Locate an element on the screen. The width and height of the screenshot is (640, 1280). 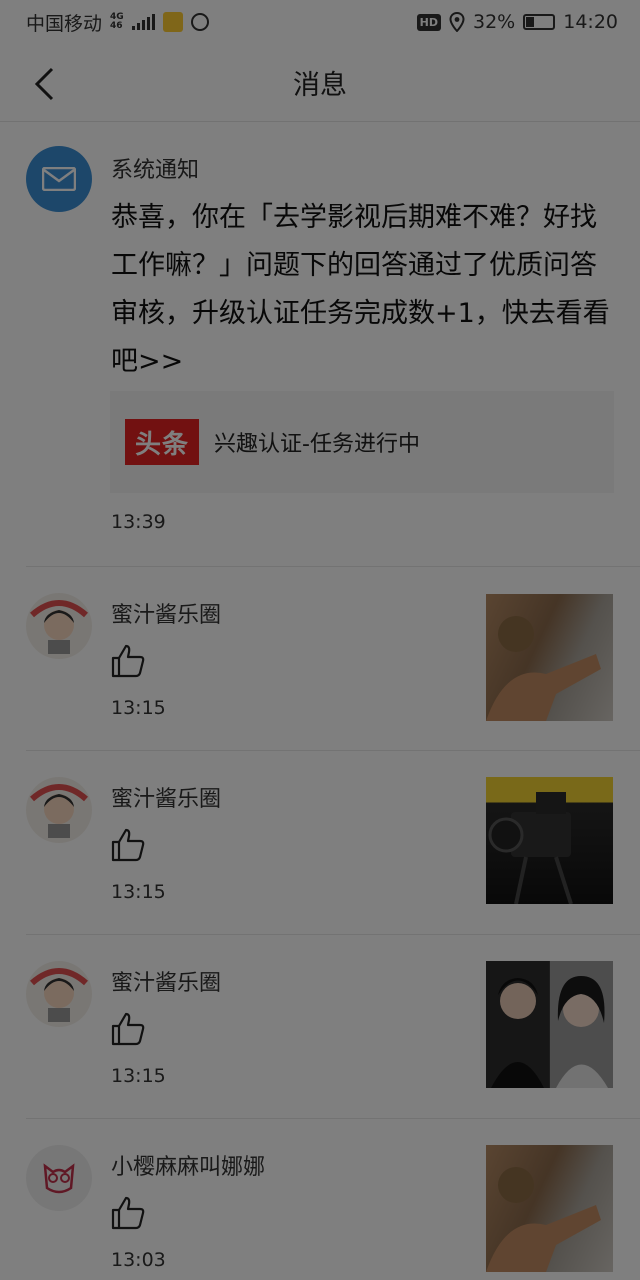
two-actors-image is located at coordinates (549, 1024).